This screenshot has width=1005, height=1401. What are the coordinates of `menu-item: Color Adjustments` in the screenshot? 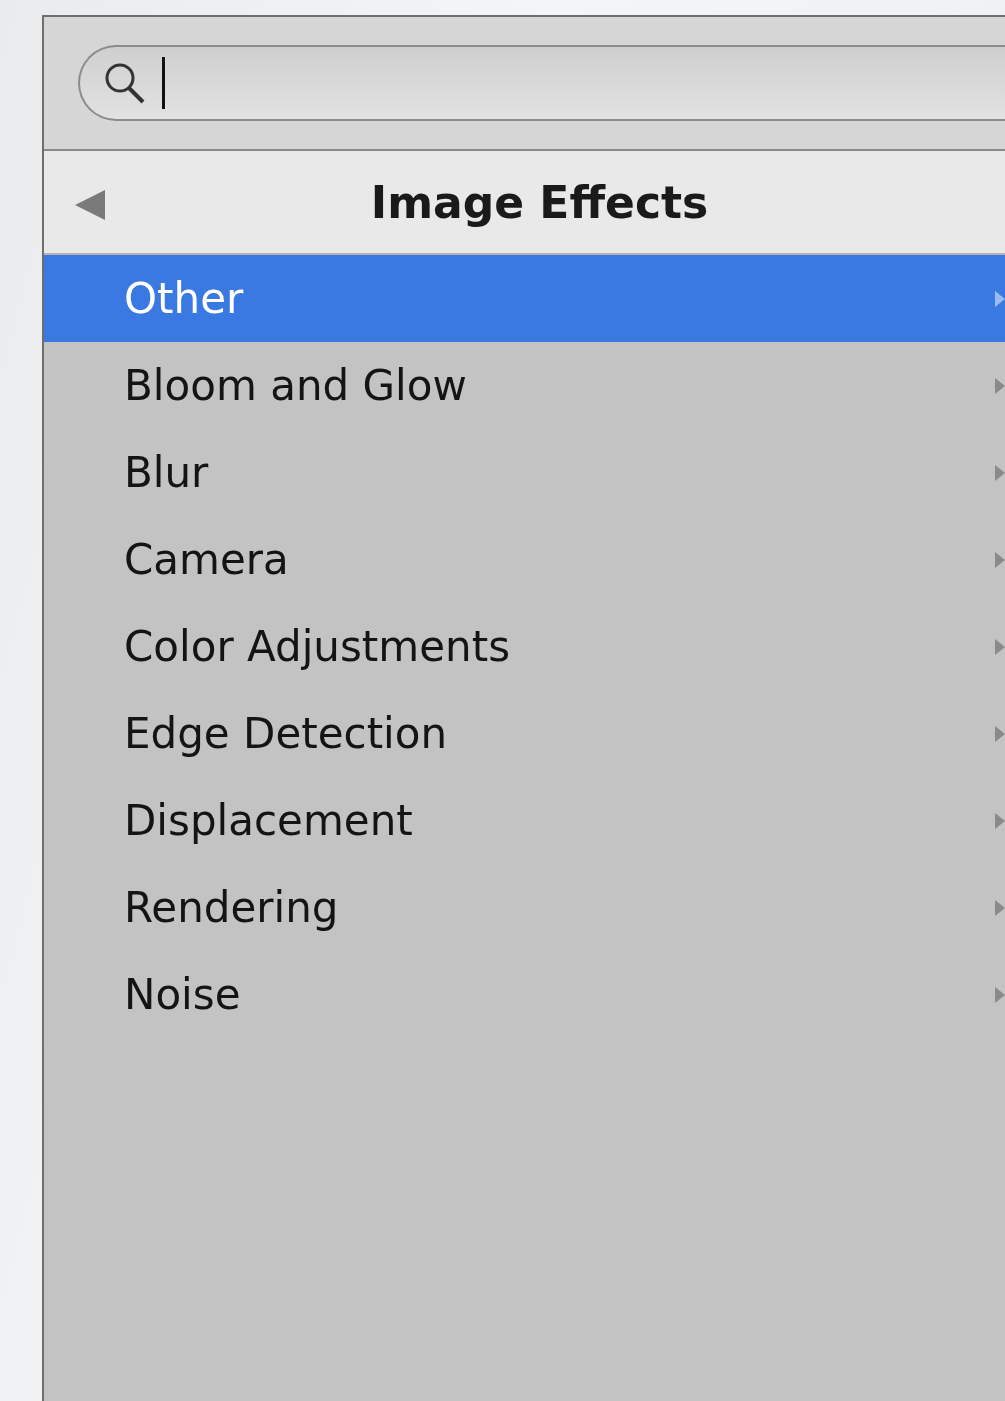 It's located at (524, 646).